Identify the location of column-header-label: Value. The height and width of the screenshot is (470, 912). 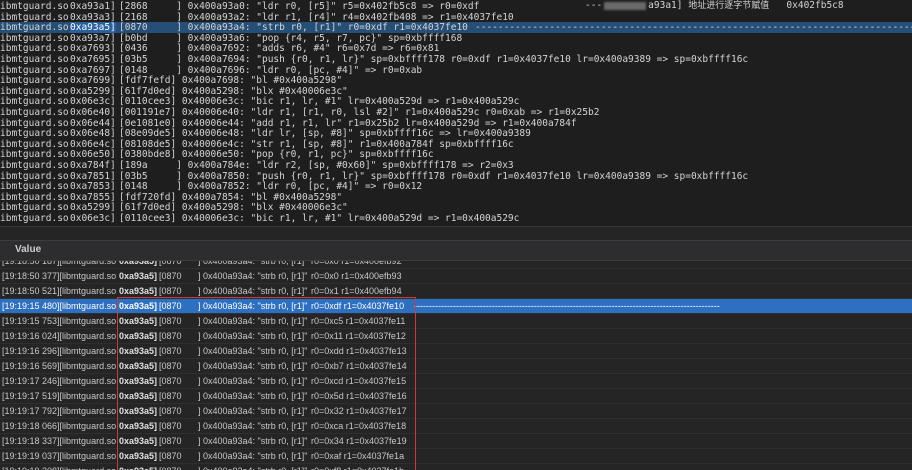
(28, 249).